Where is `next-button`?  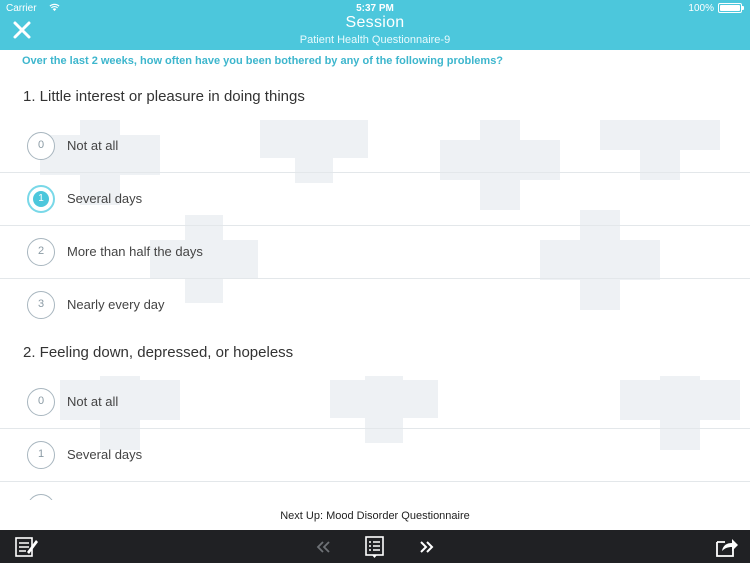 next-button is located at coordinates (426, 547).